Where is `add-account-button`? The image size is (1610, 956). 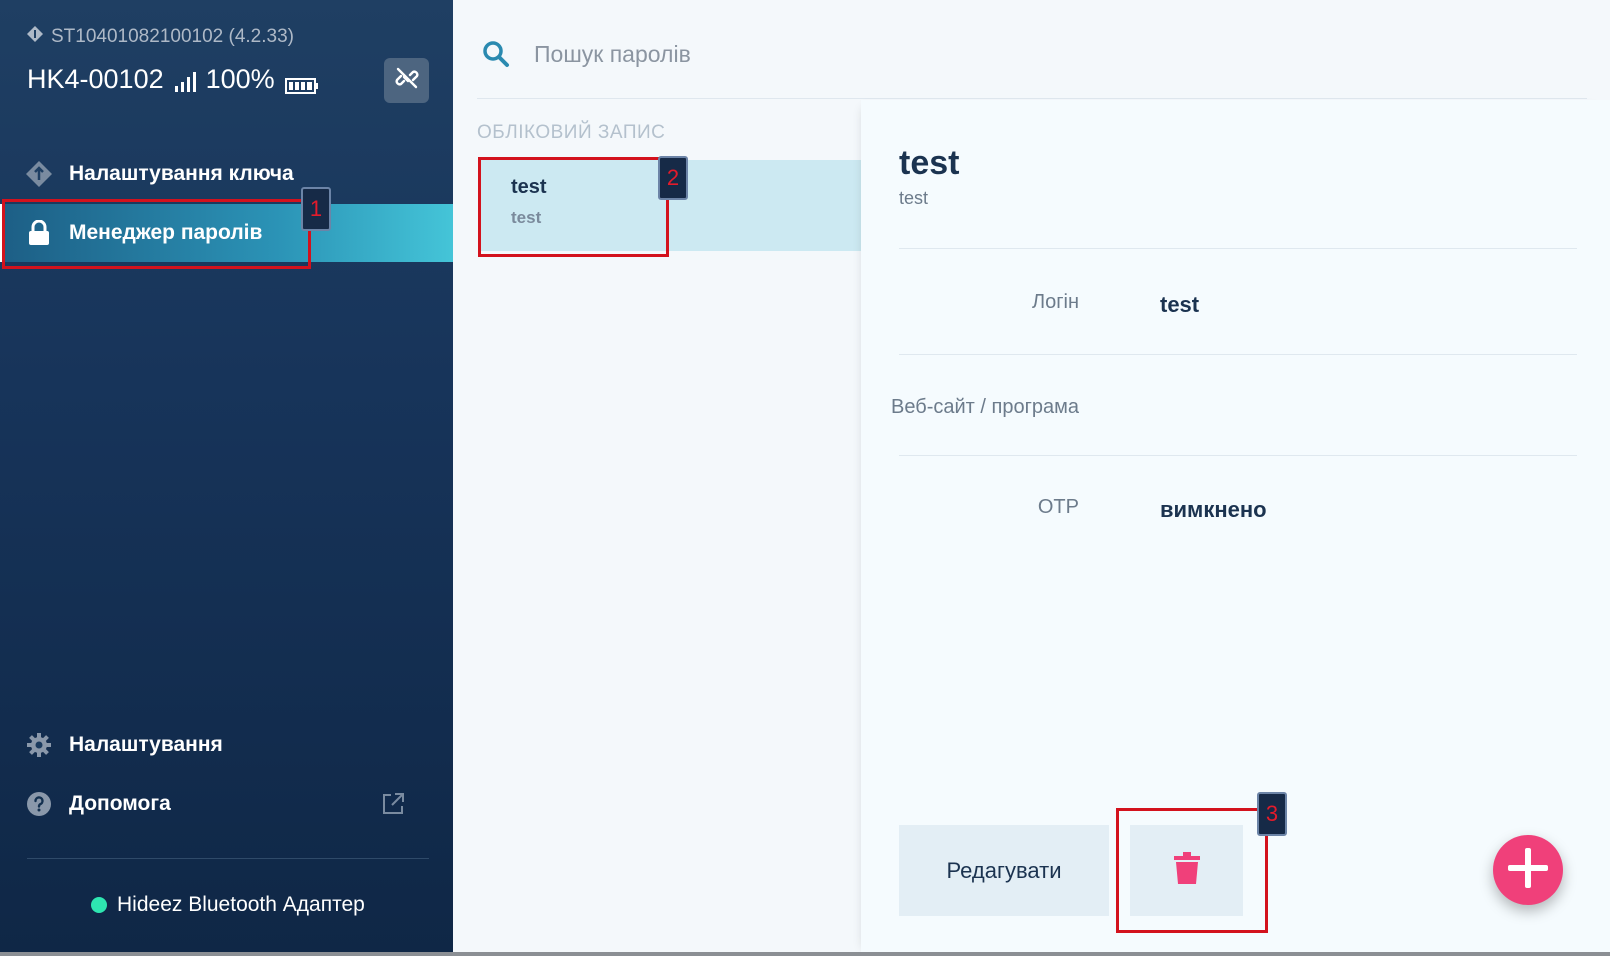
add-account-button is located at coordinates (1528, 870).